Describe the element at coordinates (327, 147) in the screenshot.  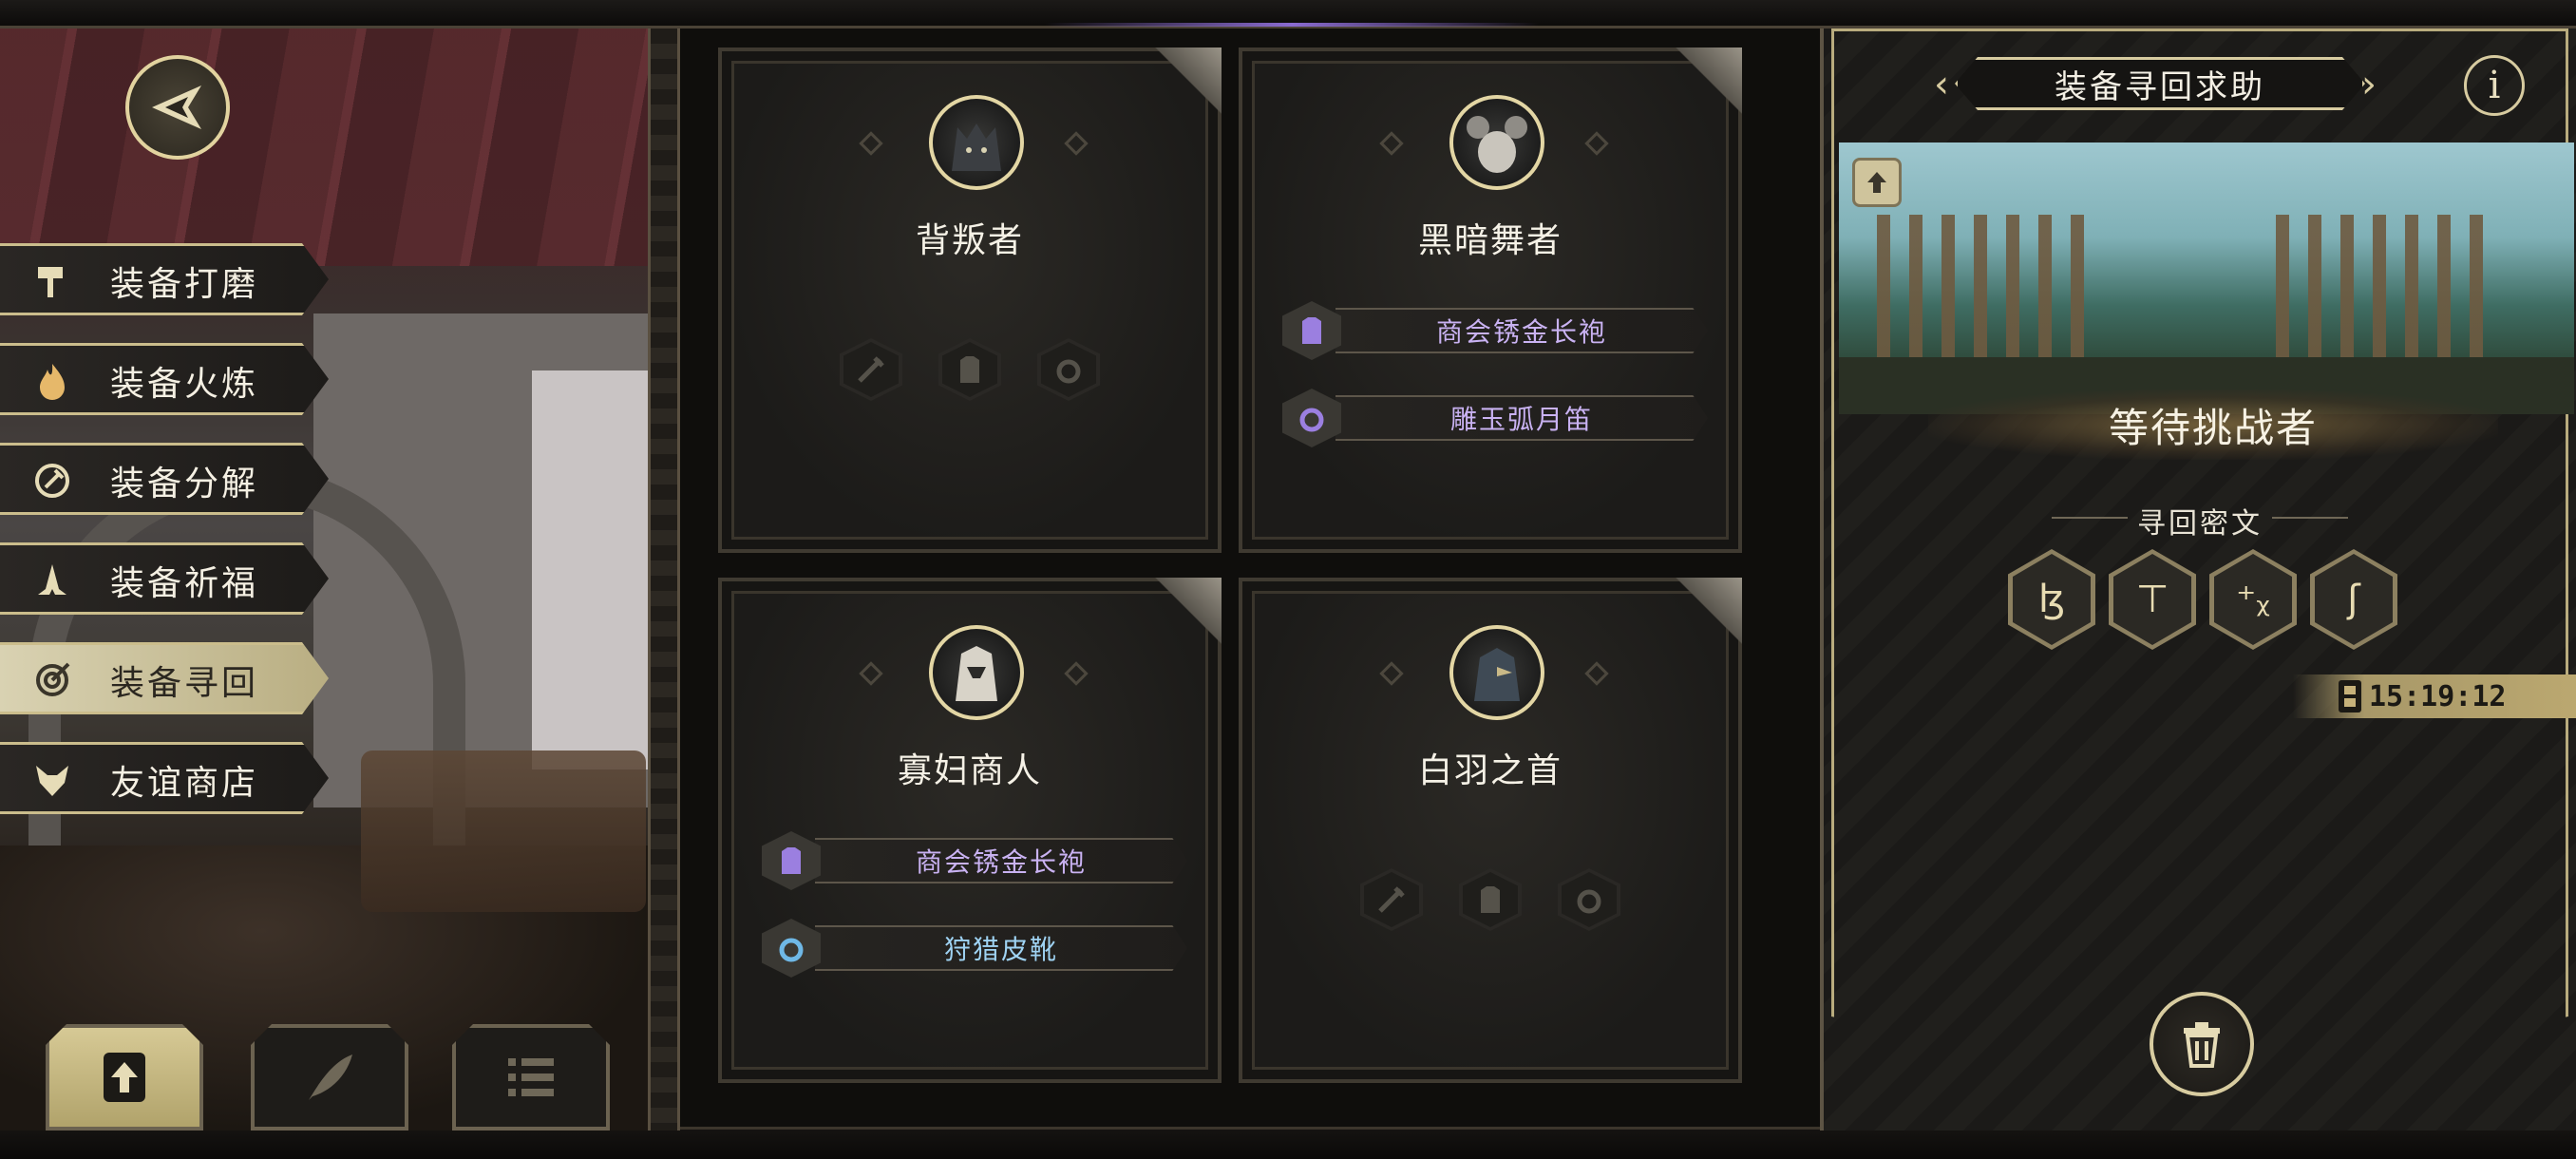
I see `roof` at that location.